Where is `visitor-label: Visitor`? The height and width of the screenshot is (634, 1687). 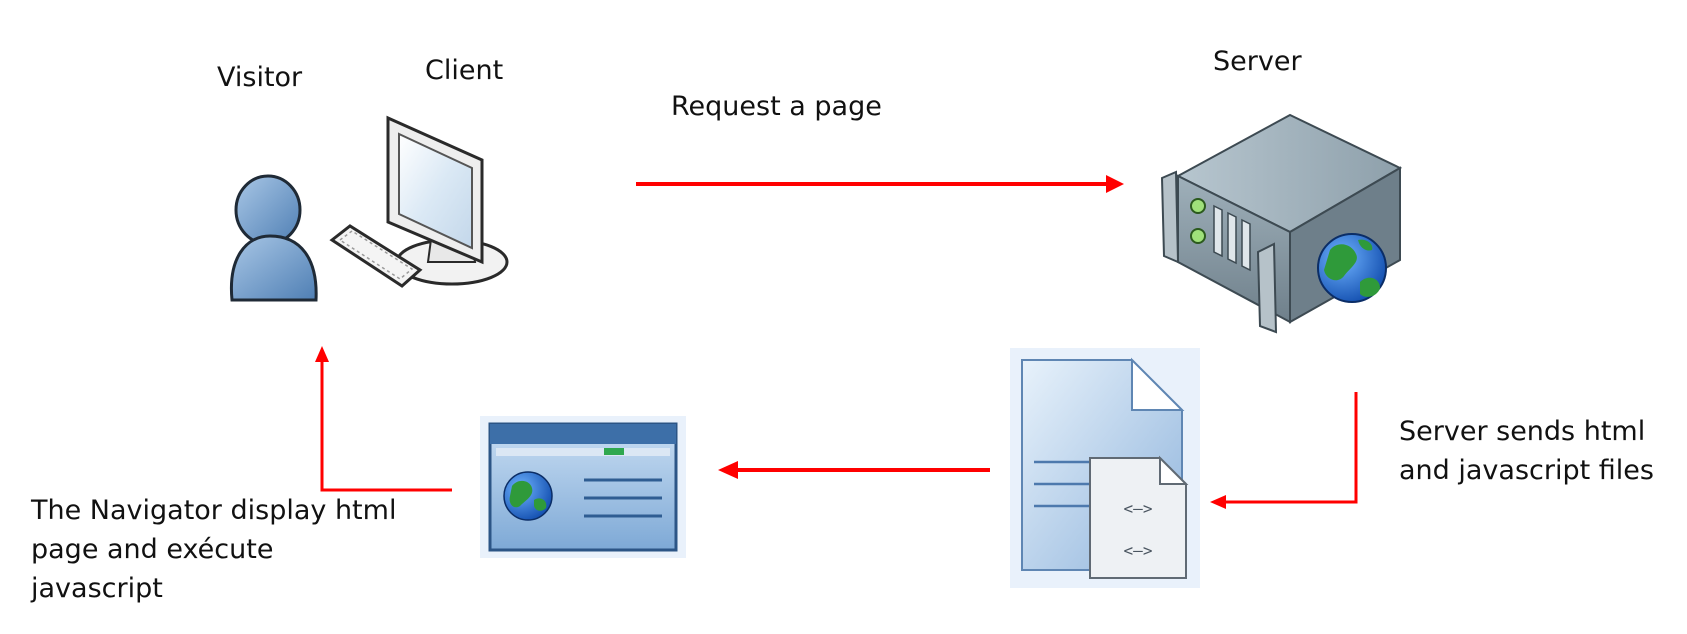 visitor-label: Visitor is located at coordinates (260, 77).